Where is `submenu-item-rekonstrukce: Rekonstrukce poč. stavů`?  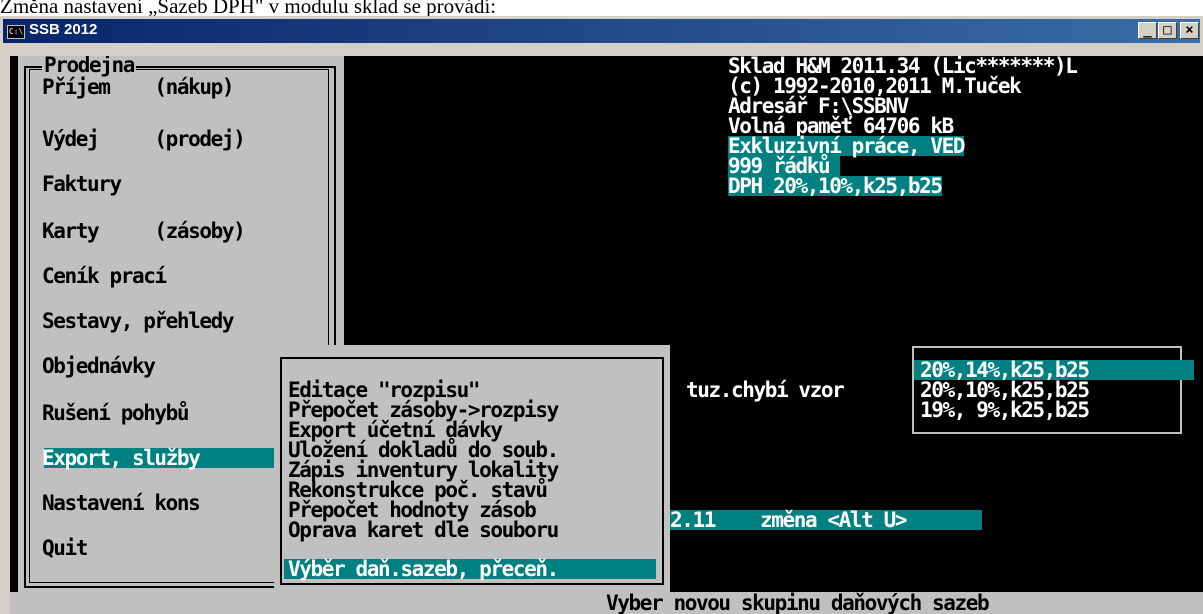 submenu-item-rekonstrukce: Rekonstrukce poč. stavů is located at coordinates (418, 490).